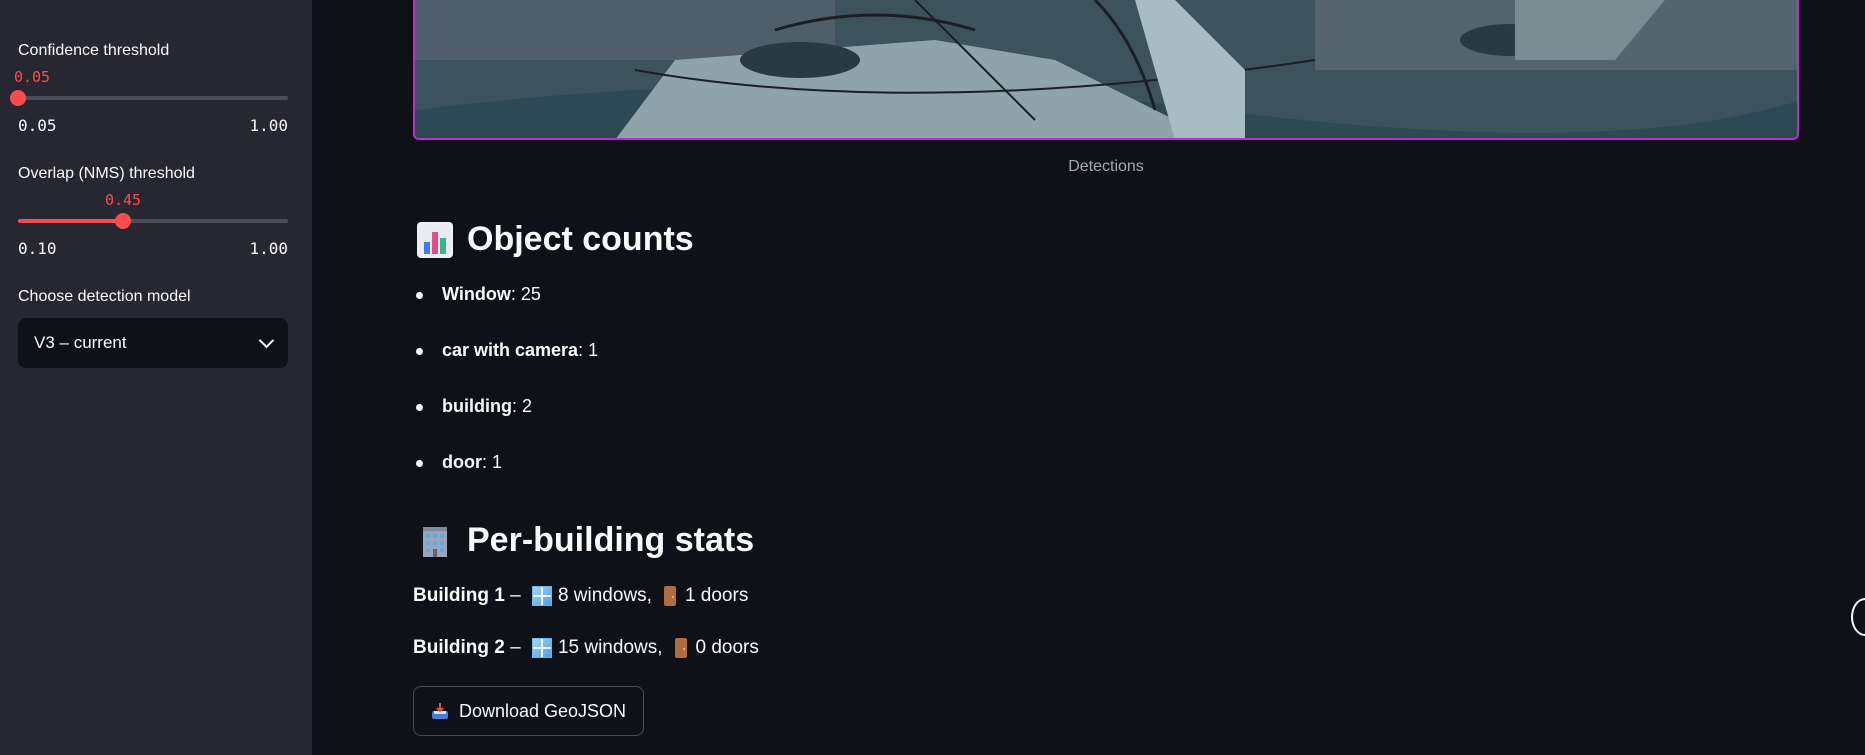  Describe the element at coordinates (477, 406) in the screenshot. I see `count-name: building` at that location.